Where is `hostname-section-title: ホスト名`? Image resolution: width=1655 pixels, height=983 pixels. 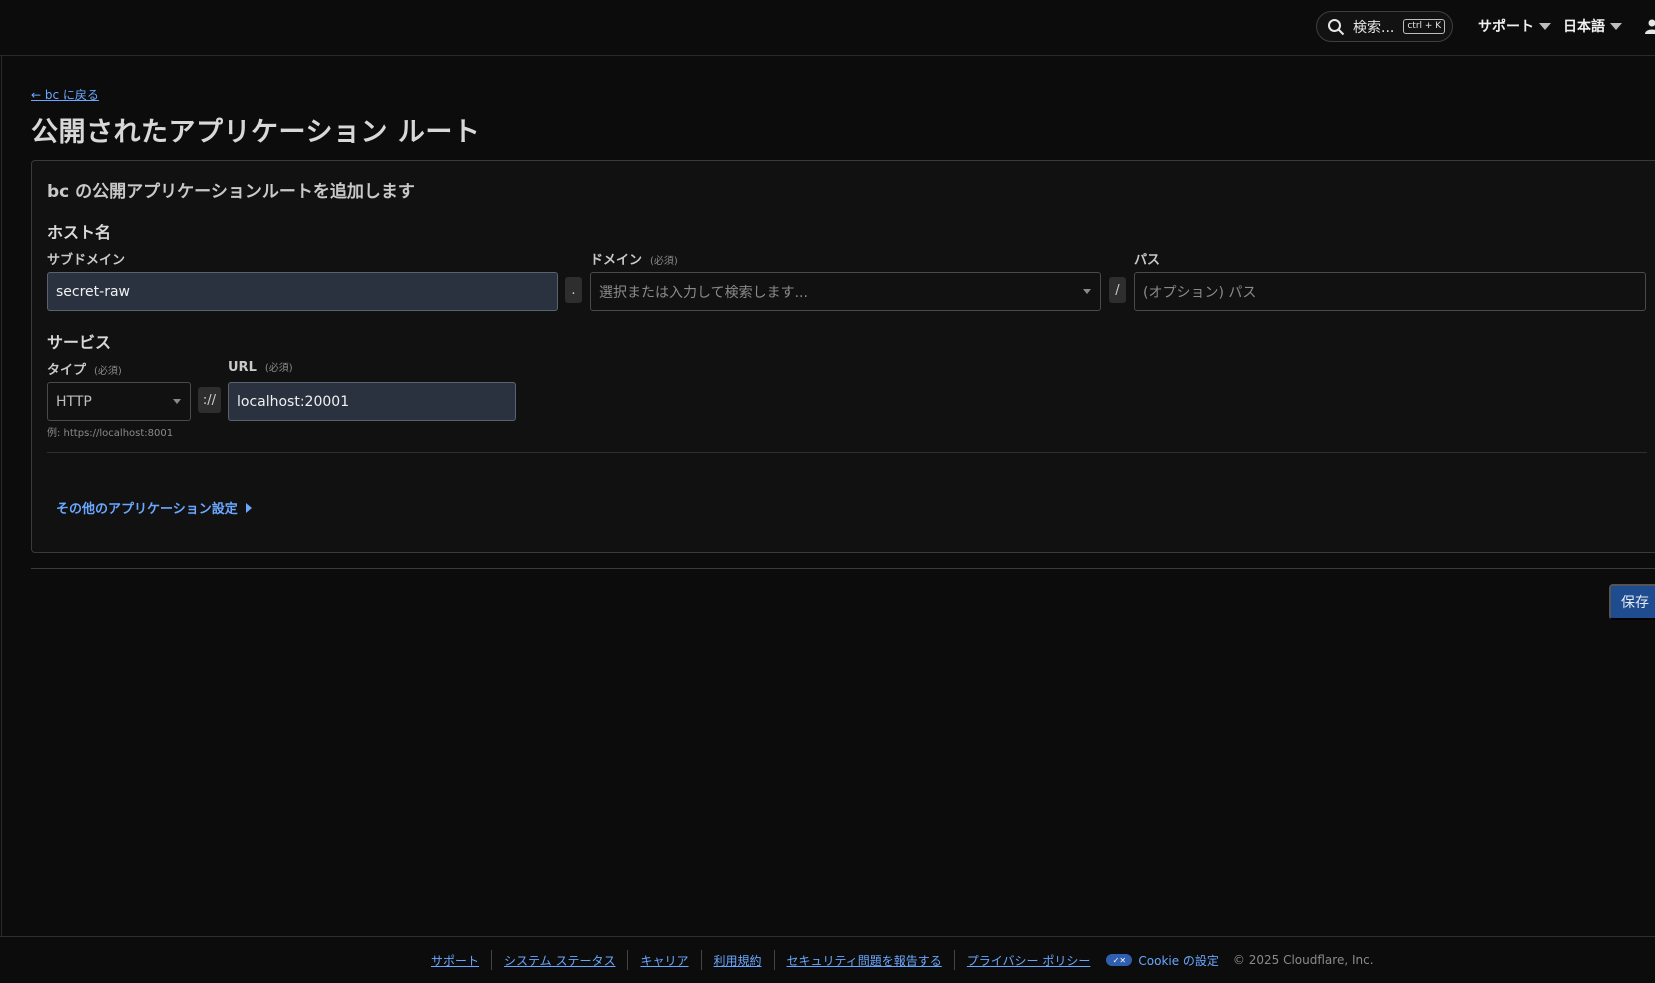 hostname-section-title: ホスト名 is located at coordinates (79, 232).